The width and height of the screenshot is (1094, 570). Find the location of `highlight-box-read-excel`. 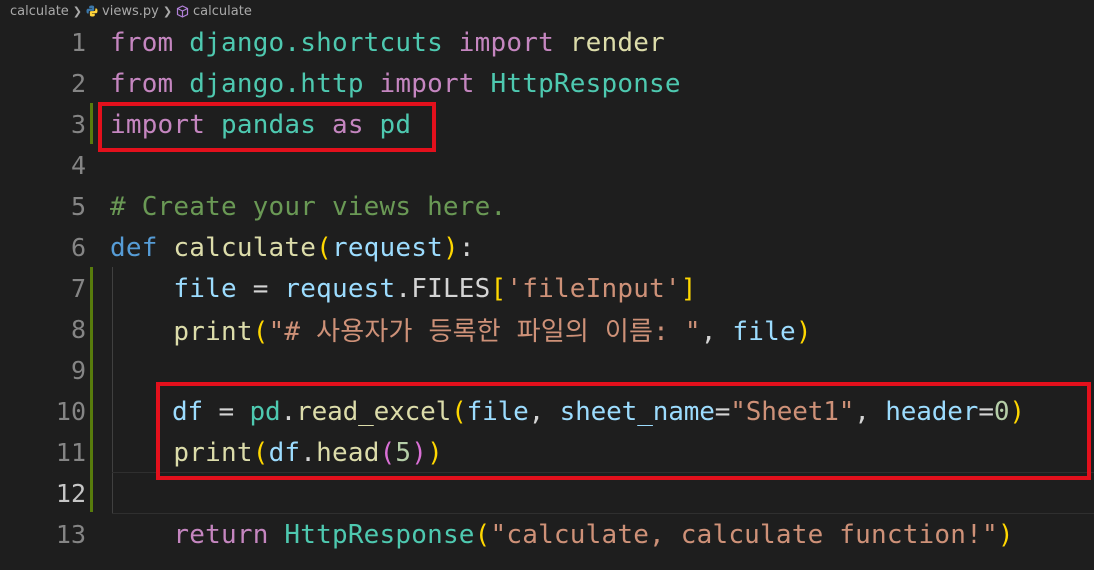

highlight-box-read-excel is located at coordinates (623, 431).